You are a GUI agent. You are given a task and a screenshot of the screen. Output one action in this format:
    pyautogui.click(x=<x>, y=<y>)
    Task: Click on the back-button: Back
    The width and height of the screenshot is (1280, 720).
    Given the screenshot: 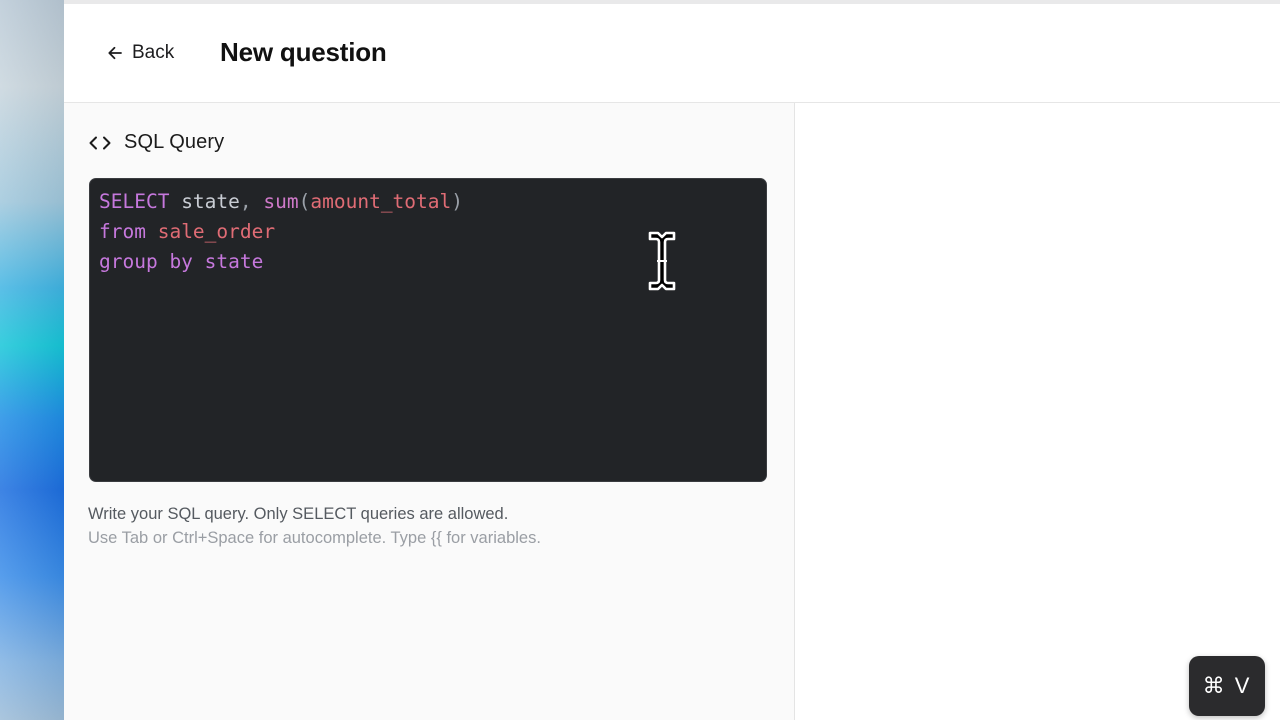 What is the action you would take?
    pyautogui.click(x=140, y=53)
    